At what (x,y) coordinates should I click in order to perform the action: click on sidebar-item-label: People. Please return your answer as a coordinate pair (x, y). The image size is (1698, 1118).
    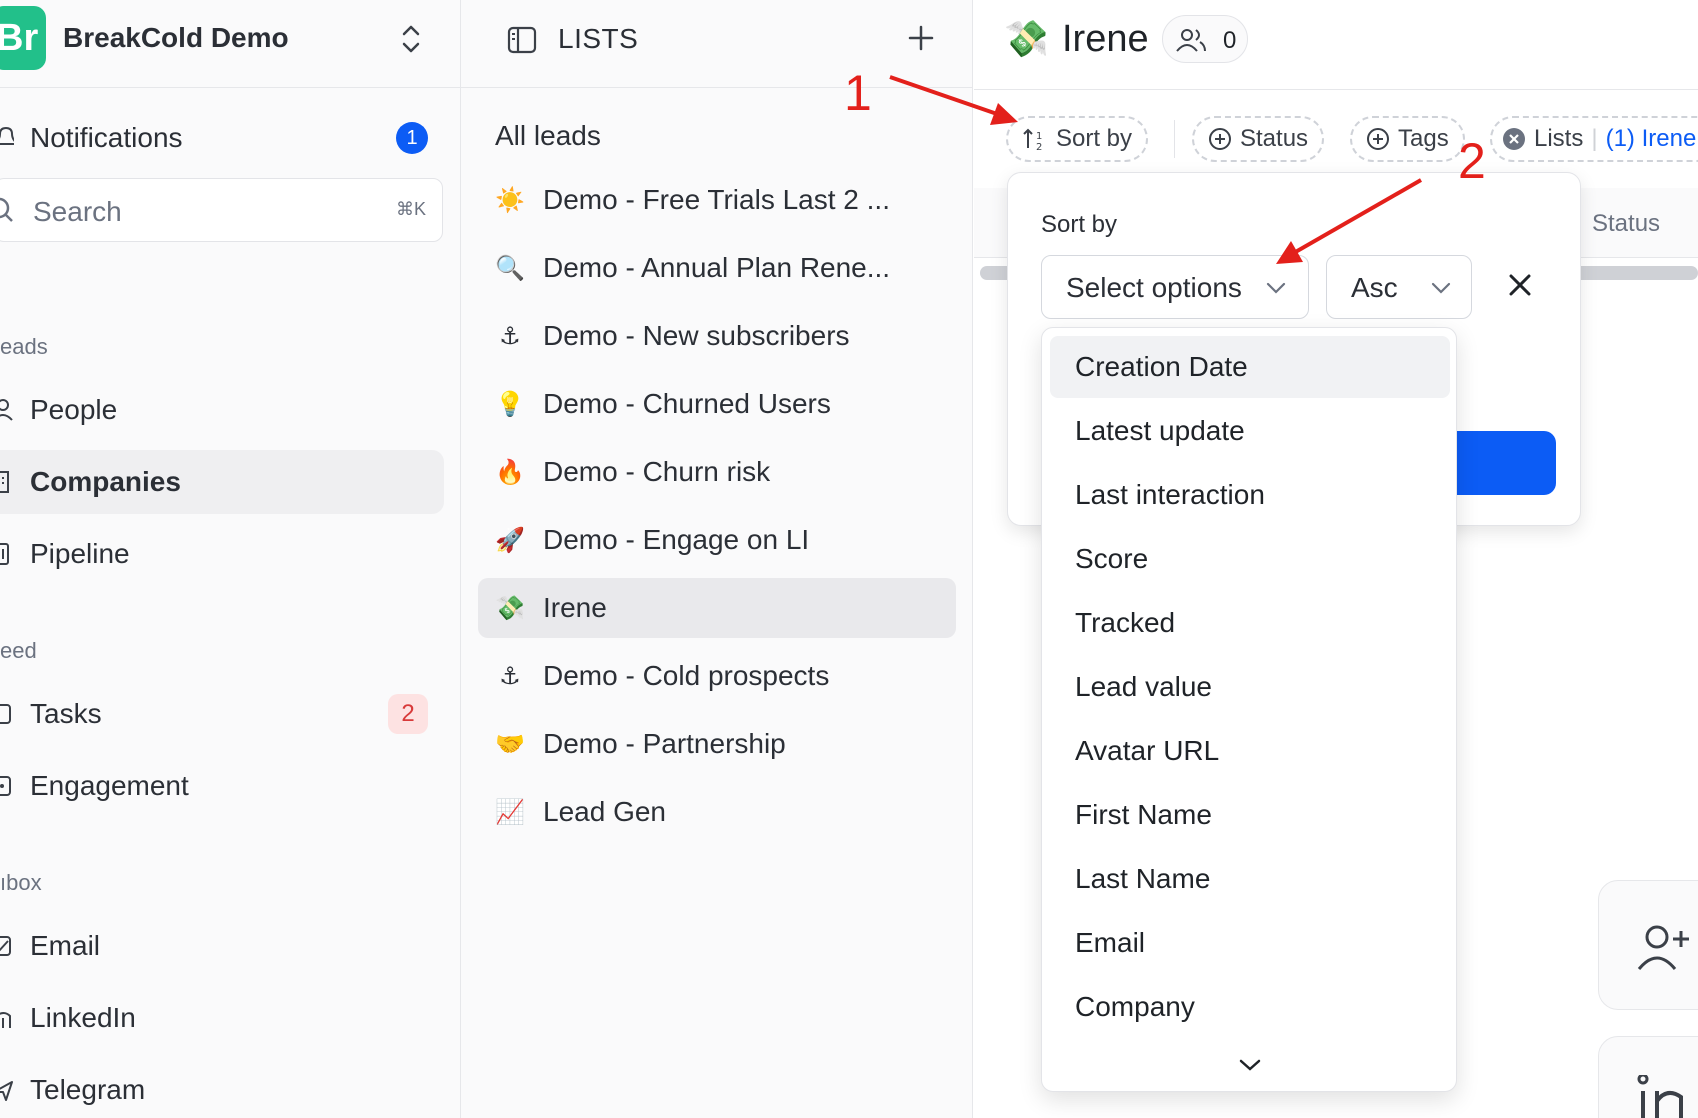
    Looking at the image, I should click on (74, 409).